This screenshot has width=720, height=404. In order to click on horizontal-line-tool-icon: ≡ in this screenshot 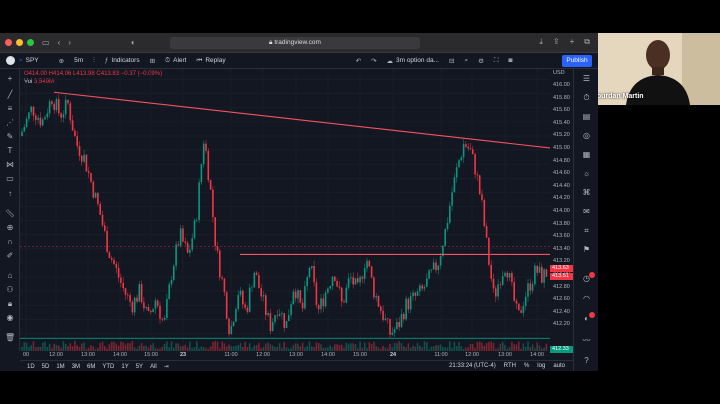, I will do `click(10, 109)`.